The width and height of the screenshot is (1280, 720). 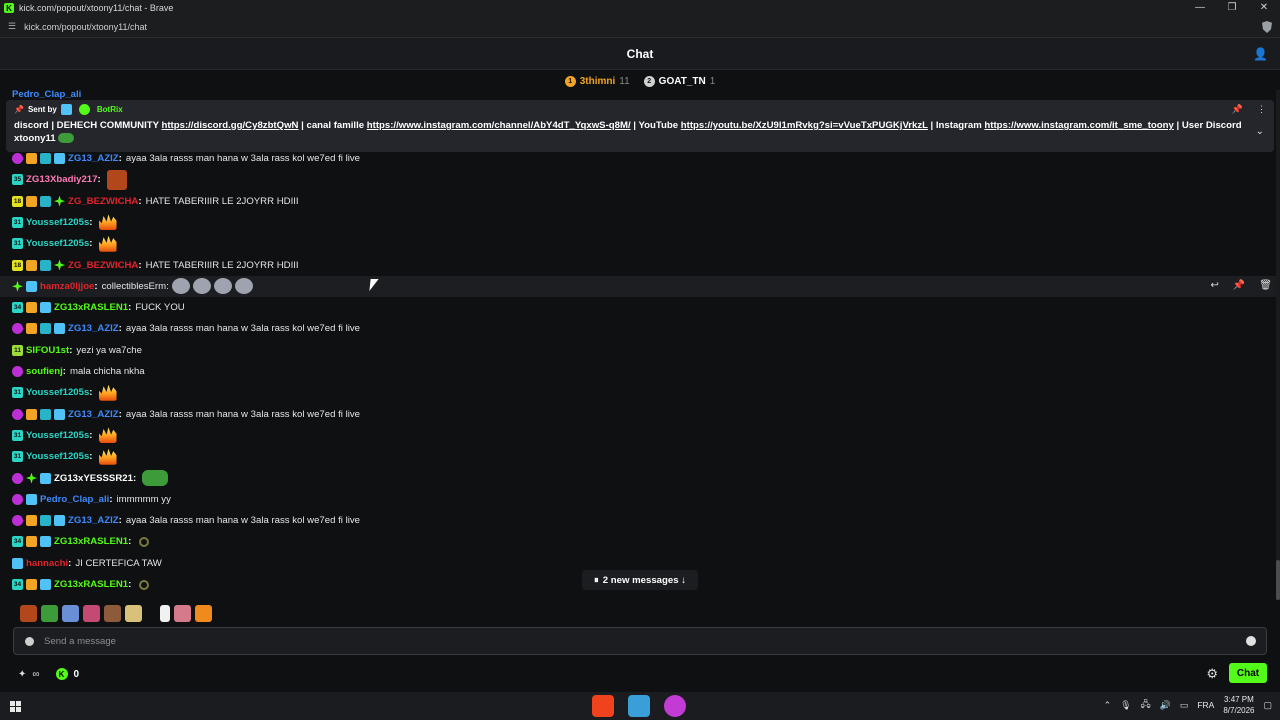 What do you see at coordinates (1260, 131) in the screenshot?
I see `chevron-down-icon: ⌄` at bounding box center [1260, 131].